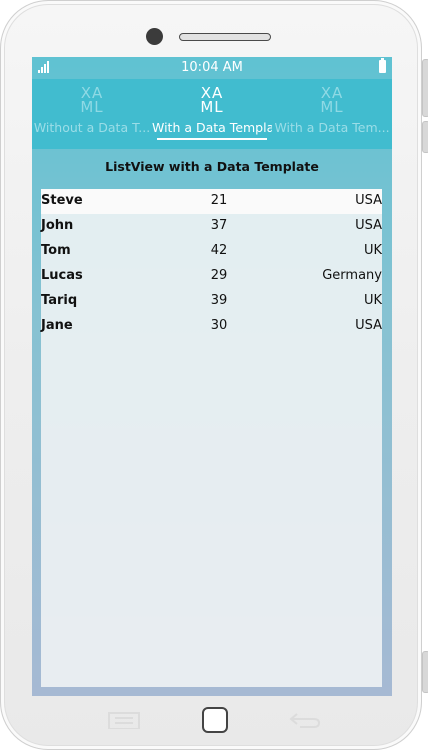 This screenshot has height=752, width=428. I want to click on volume-down-button, so click(425, 672).